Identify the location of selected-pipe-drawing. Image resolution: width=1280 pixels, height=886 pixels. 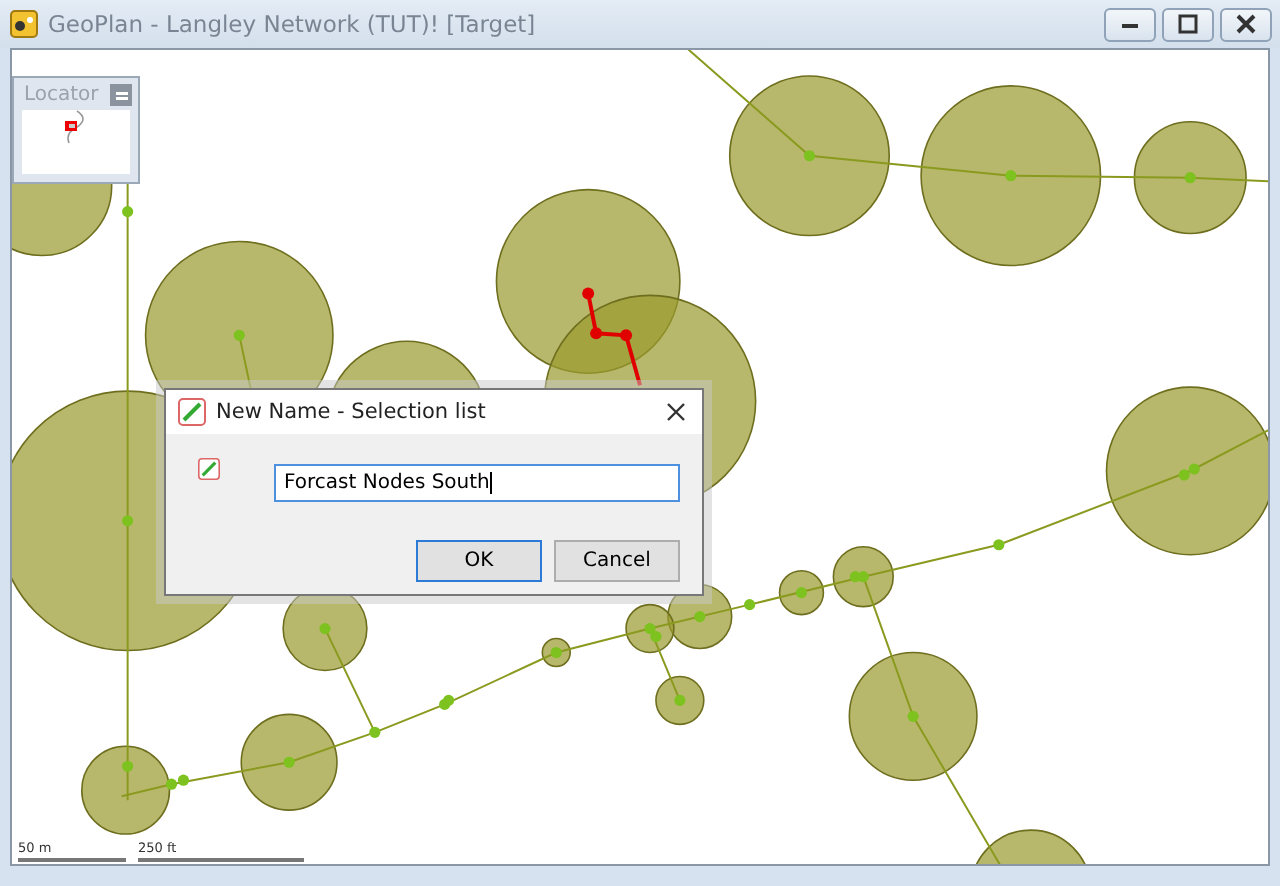
(612, 336).